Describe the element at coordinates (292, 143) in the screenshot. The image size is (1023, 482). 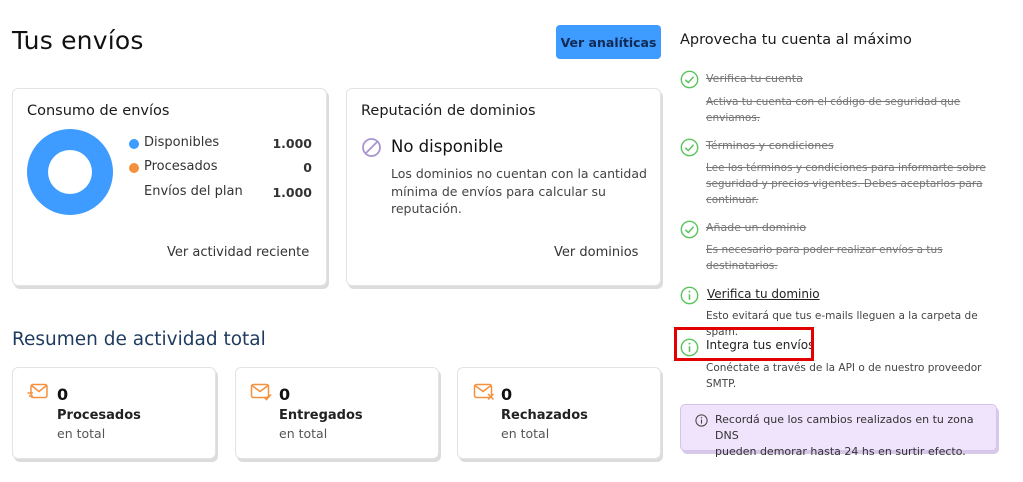
I see `legend-value-available: 1.000` at that location.